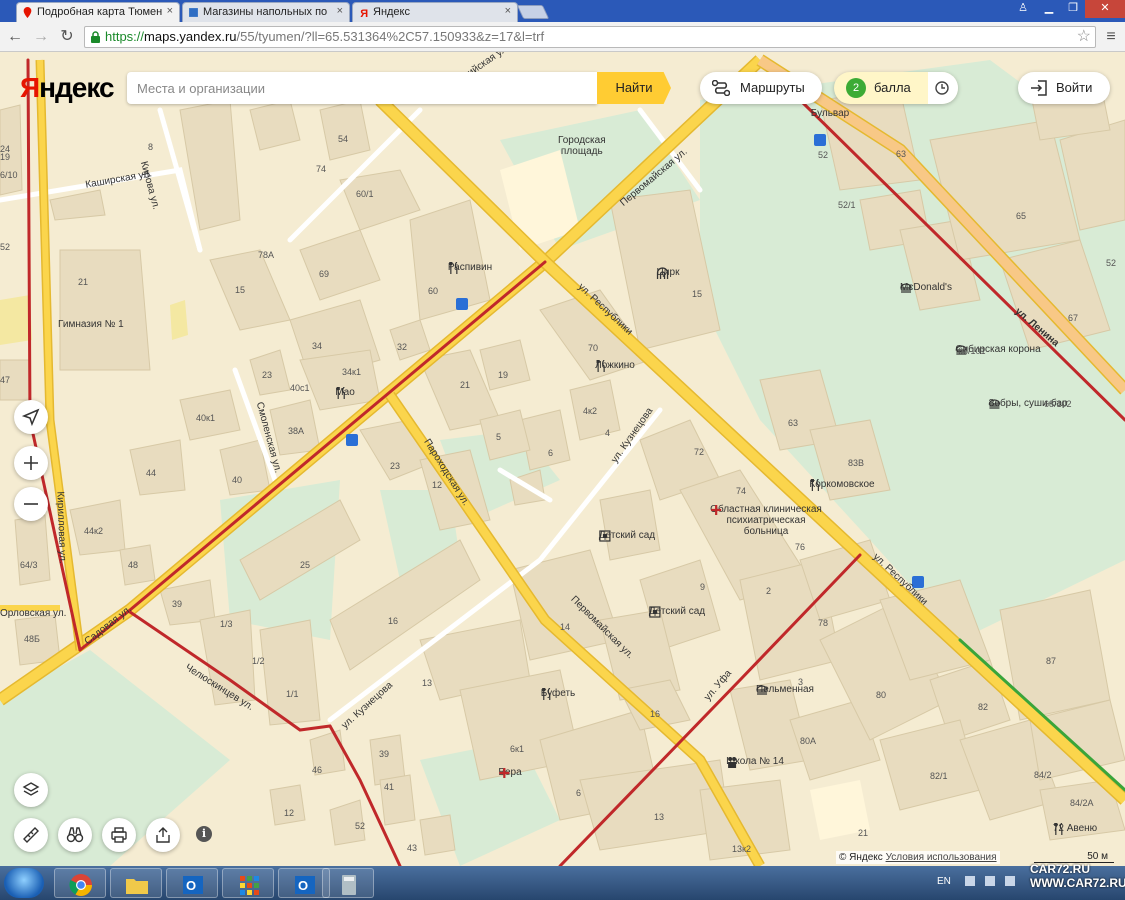  What do you see at coordinates (435, 12) in the screenshot?
I see `tab-yandex: Я Яндекс ×` at bounding box center [435, 12].